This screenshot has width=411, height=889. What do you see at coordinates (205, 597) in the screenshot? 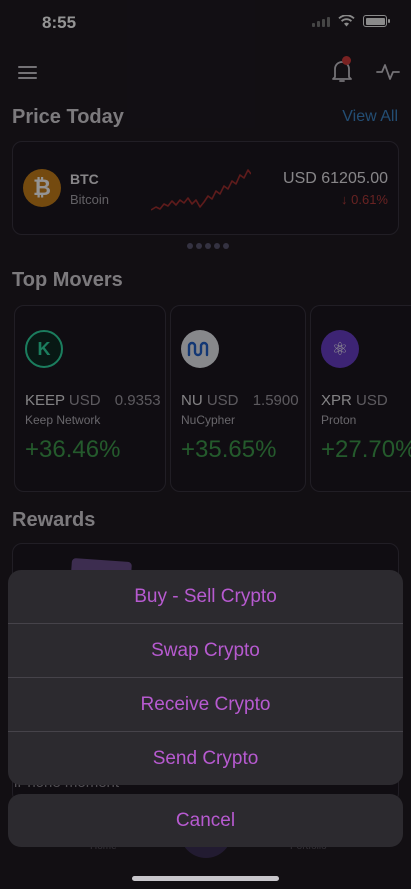
I see `buy-sell-crypto-button: Buy - Sell Crypto` at bounding box center [205, 597].